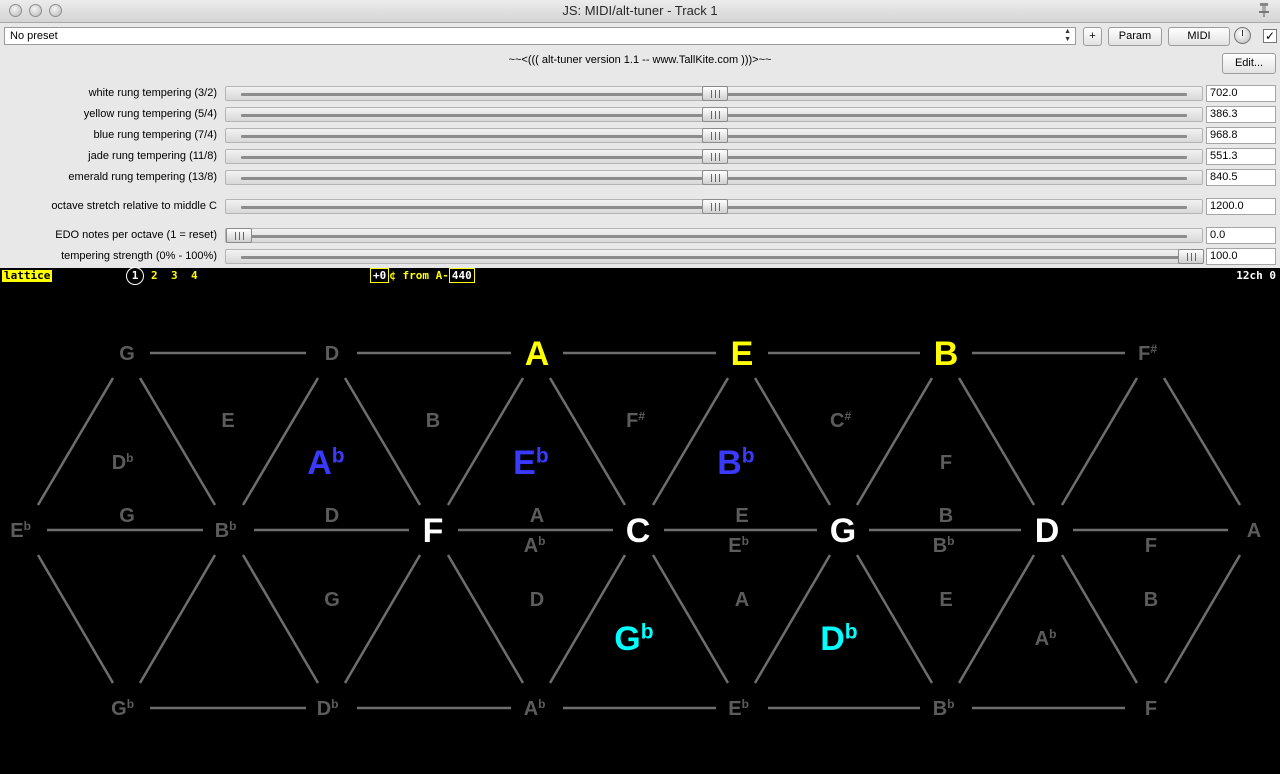  Describe the element at coordinates (139, 256) in the screenshot. I see `param-label: tempering strength (0% - 100%)` at that location.